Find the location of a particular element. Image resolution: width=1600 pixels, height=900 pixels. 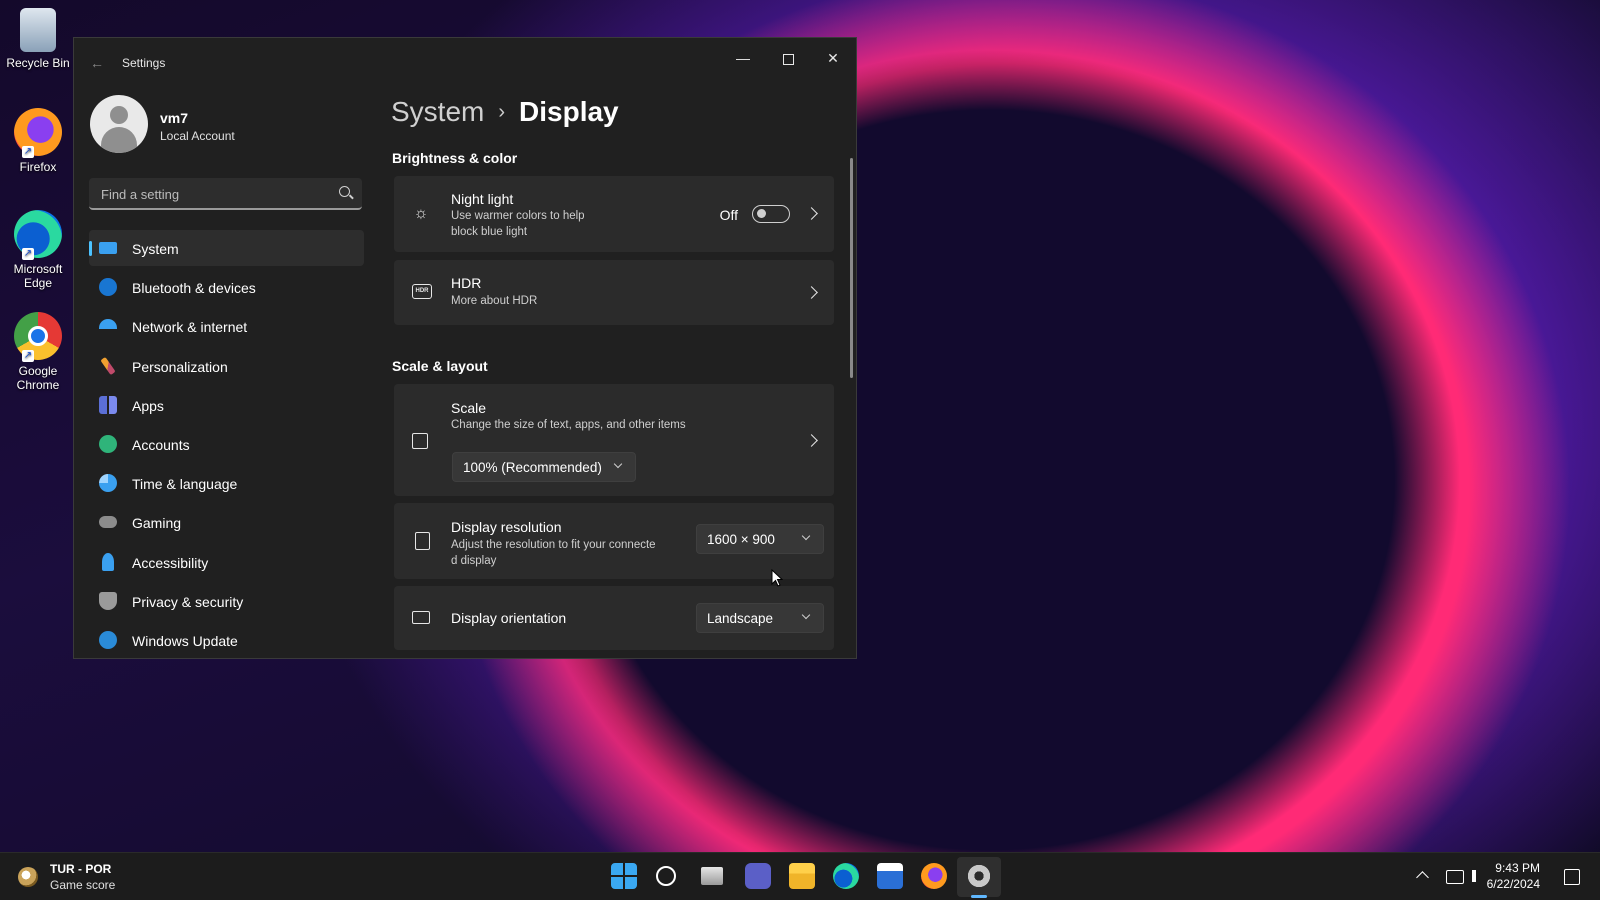

shortcut-arrow-icon: ↗ is located at coordinates (28, 254).